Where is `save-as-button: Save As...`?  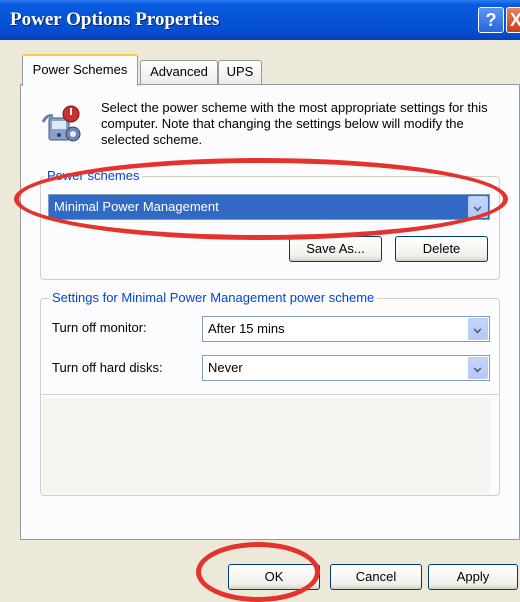
save-as-button: Save As... is located at coordinates (335, 249).